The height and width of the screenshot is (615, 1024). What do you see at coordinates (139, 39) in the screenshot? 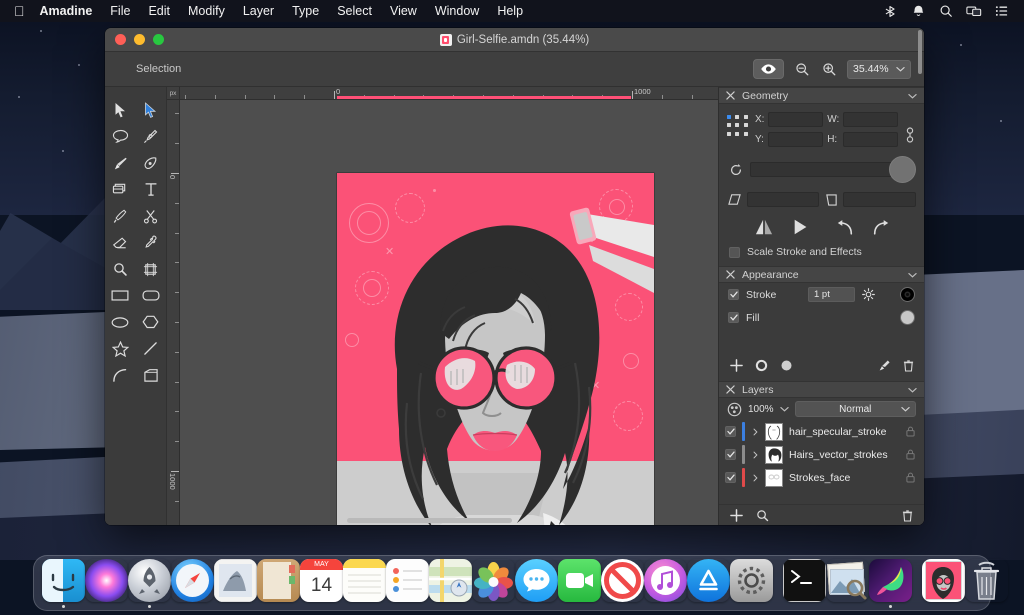
I see `minimize-window-button` at bounding box center [139, 39].